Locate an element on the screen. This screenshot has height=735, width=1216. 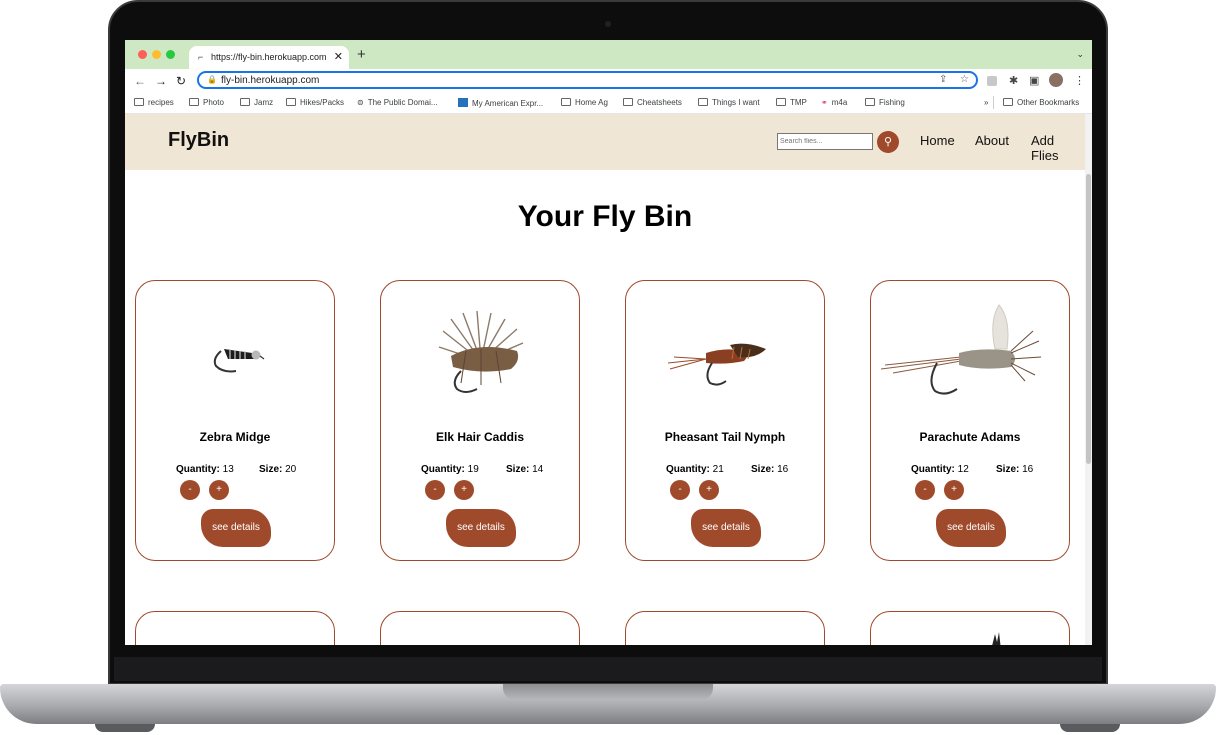
bookmark-item: Home Ag is located at coordinates (584, 102).